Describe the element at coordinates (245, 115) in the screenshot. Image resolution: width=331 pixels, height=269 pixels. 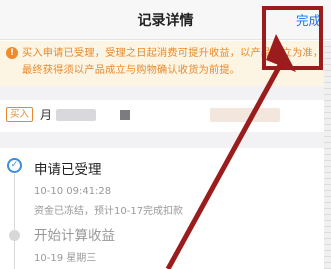
I see `redacted-amount` at that location.